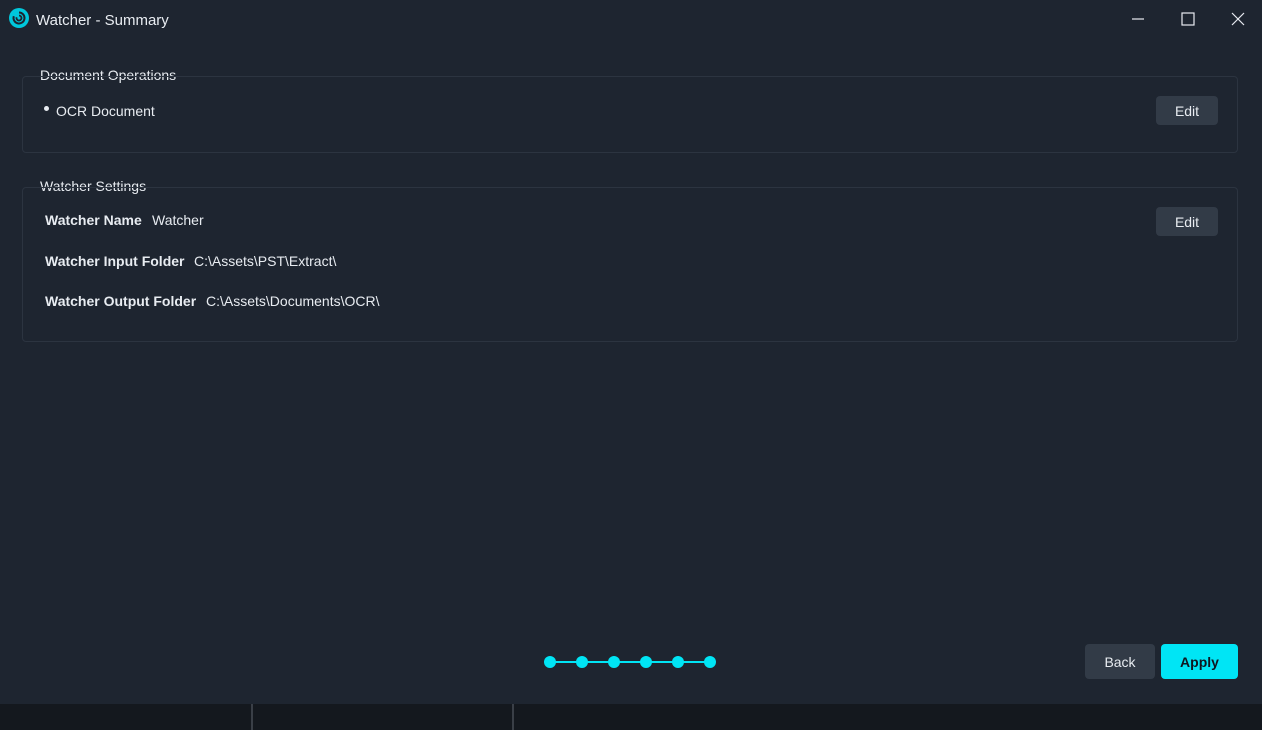 Image resolution: width=1262 pixels, height=730 pixels. Describe the element at coordinates (1199, 661) in the screenshot. I see `apply-button: Apply` at that location.